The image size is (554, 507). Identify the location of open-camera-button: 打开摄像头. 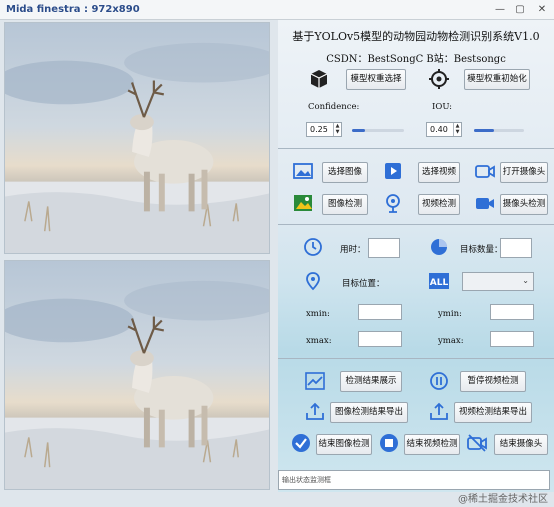
(524, 172).